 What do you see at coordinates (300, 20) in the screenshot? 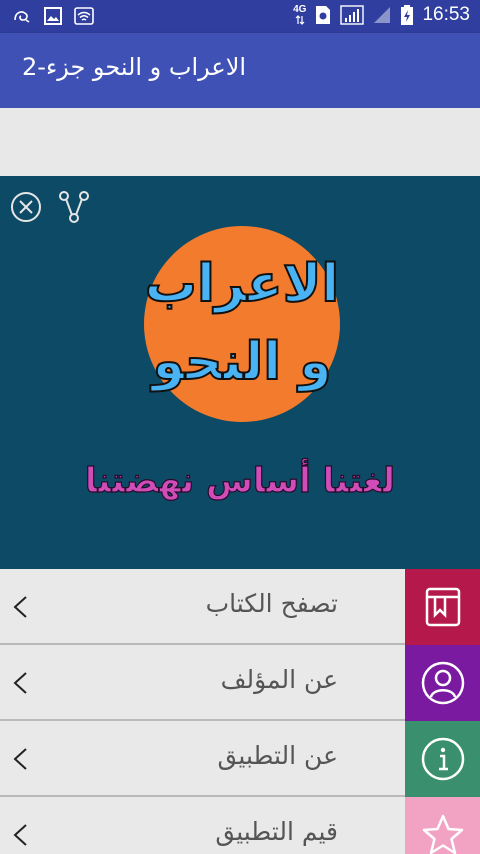
I see `data-arrows-icon` at bounding box center [300, 20].